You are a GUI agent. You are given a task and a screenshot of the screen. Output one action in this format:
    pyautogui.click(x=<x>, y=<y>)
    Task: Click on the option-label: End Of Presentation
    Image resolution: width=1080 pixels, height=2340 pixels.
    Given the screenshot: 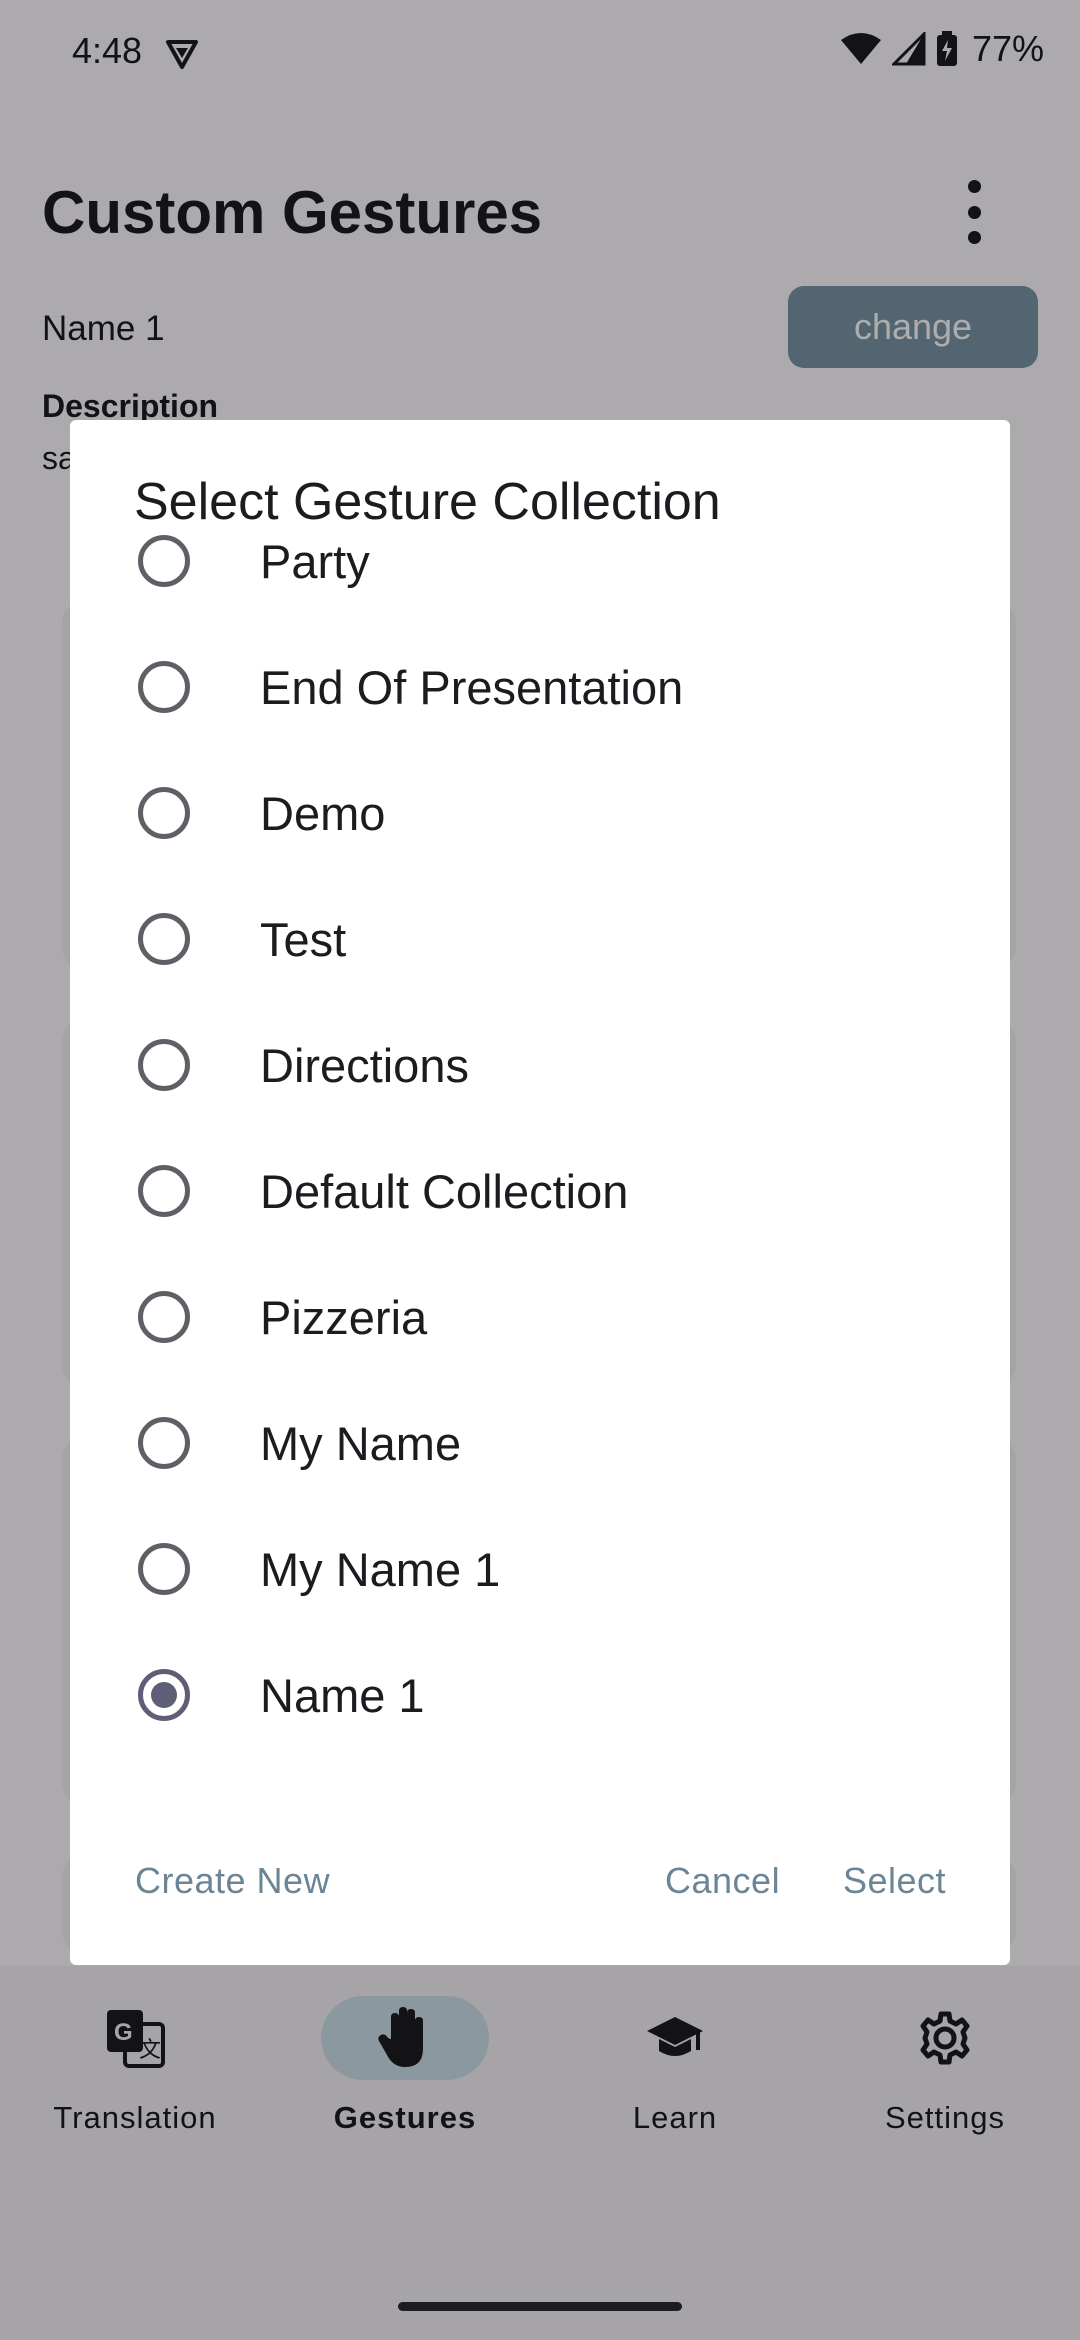 What is the action you would take?
    pyautogui.click(x=472, y=687)
    